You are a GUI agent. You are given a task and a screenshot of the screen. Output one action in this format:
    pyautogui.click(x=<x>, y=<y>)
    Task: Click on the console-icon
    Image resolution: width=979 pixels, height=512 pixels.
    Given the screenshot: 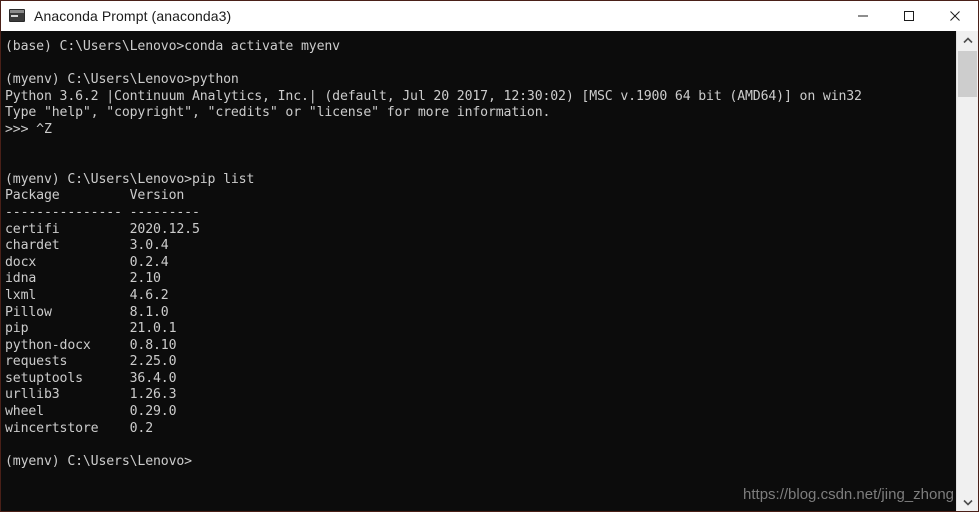 What is the action you would take?
    pyautogui.click(x=17, y=16)
    